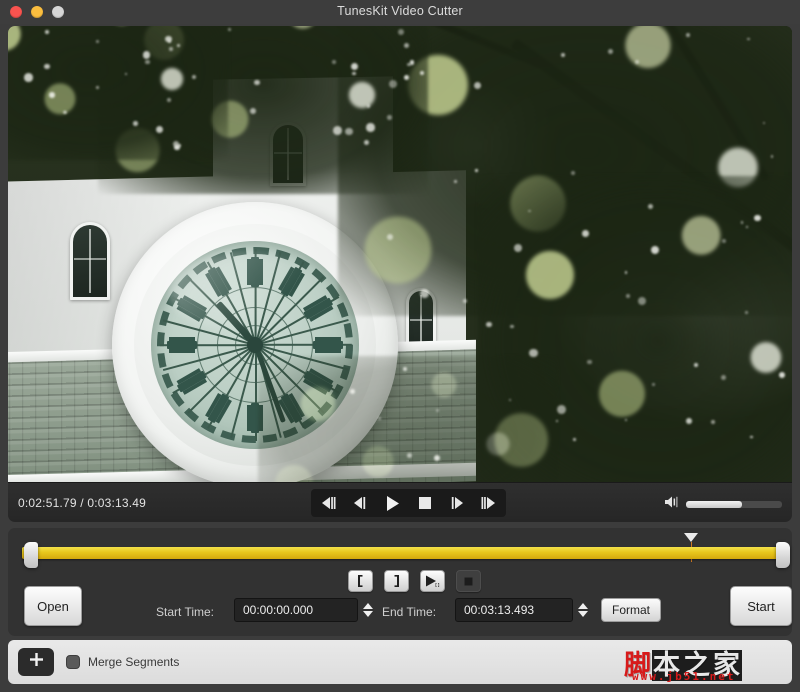 This screenshot has height=692, width=800. What do you see at coordinates (396, 581) in the screenshot?
I see `set-end-point-button` at bounding box center [396, 581].